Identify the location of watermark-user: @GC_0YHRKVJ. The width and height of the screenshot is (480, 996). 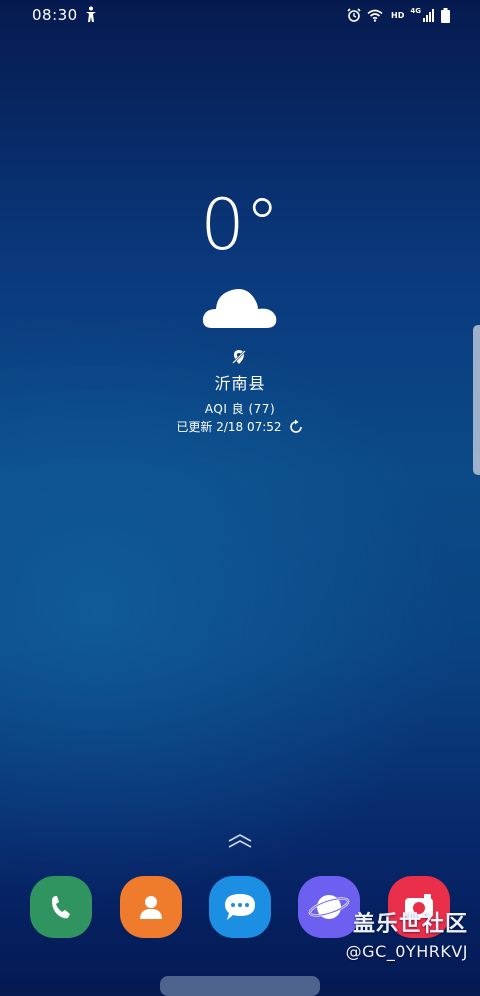
(406, 951).